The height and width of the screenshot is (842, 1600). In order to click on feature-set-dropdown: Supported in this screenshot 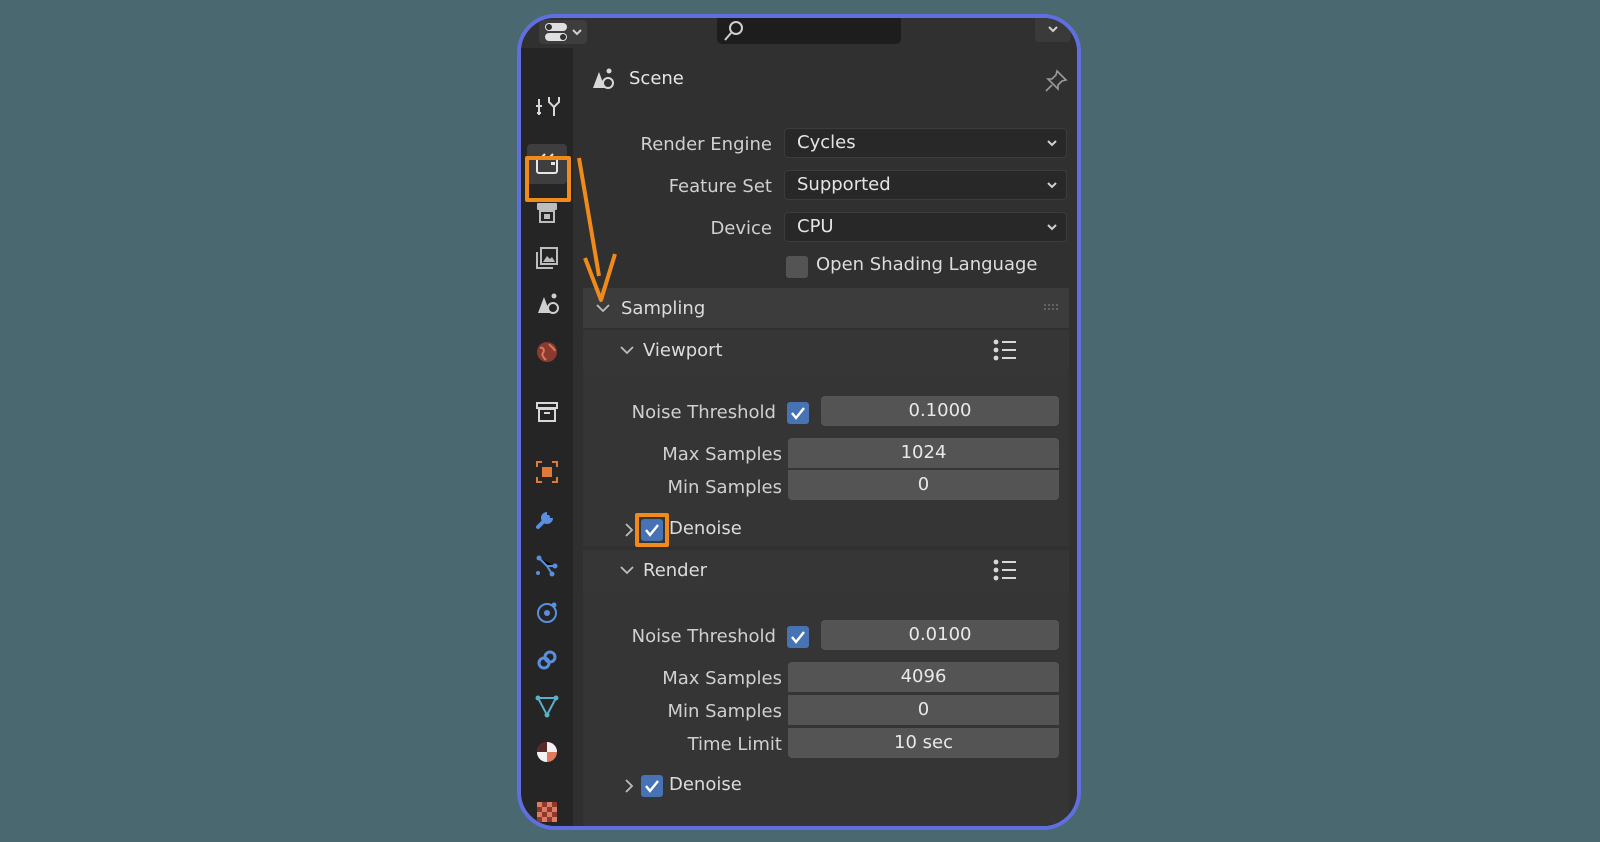, I will do `click(925, 185)`.